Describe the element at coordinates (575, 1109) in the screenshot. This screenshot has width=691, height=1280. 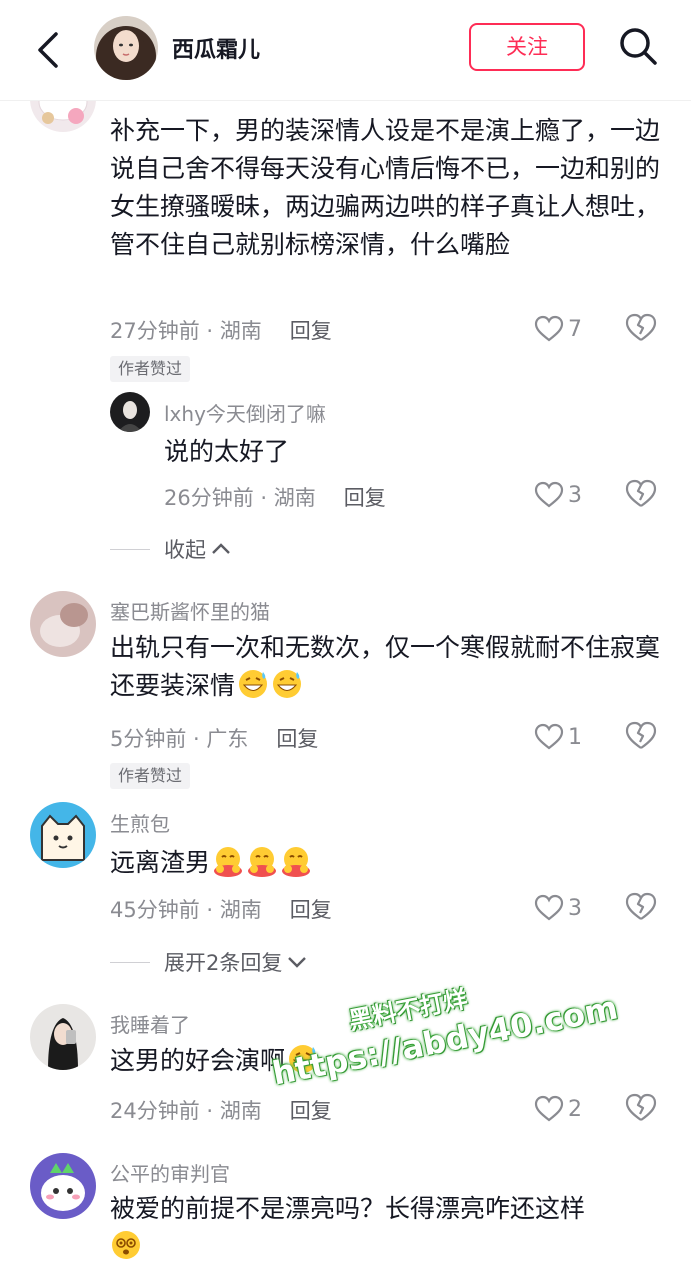
I see `like-count: 2` at that location.